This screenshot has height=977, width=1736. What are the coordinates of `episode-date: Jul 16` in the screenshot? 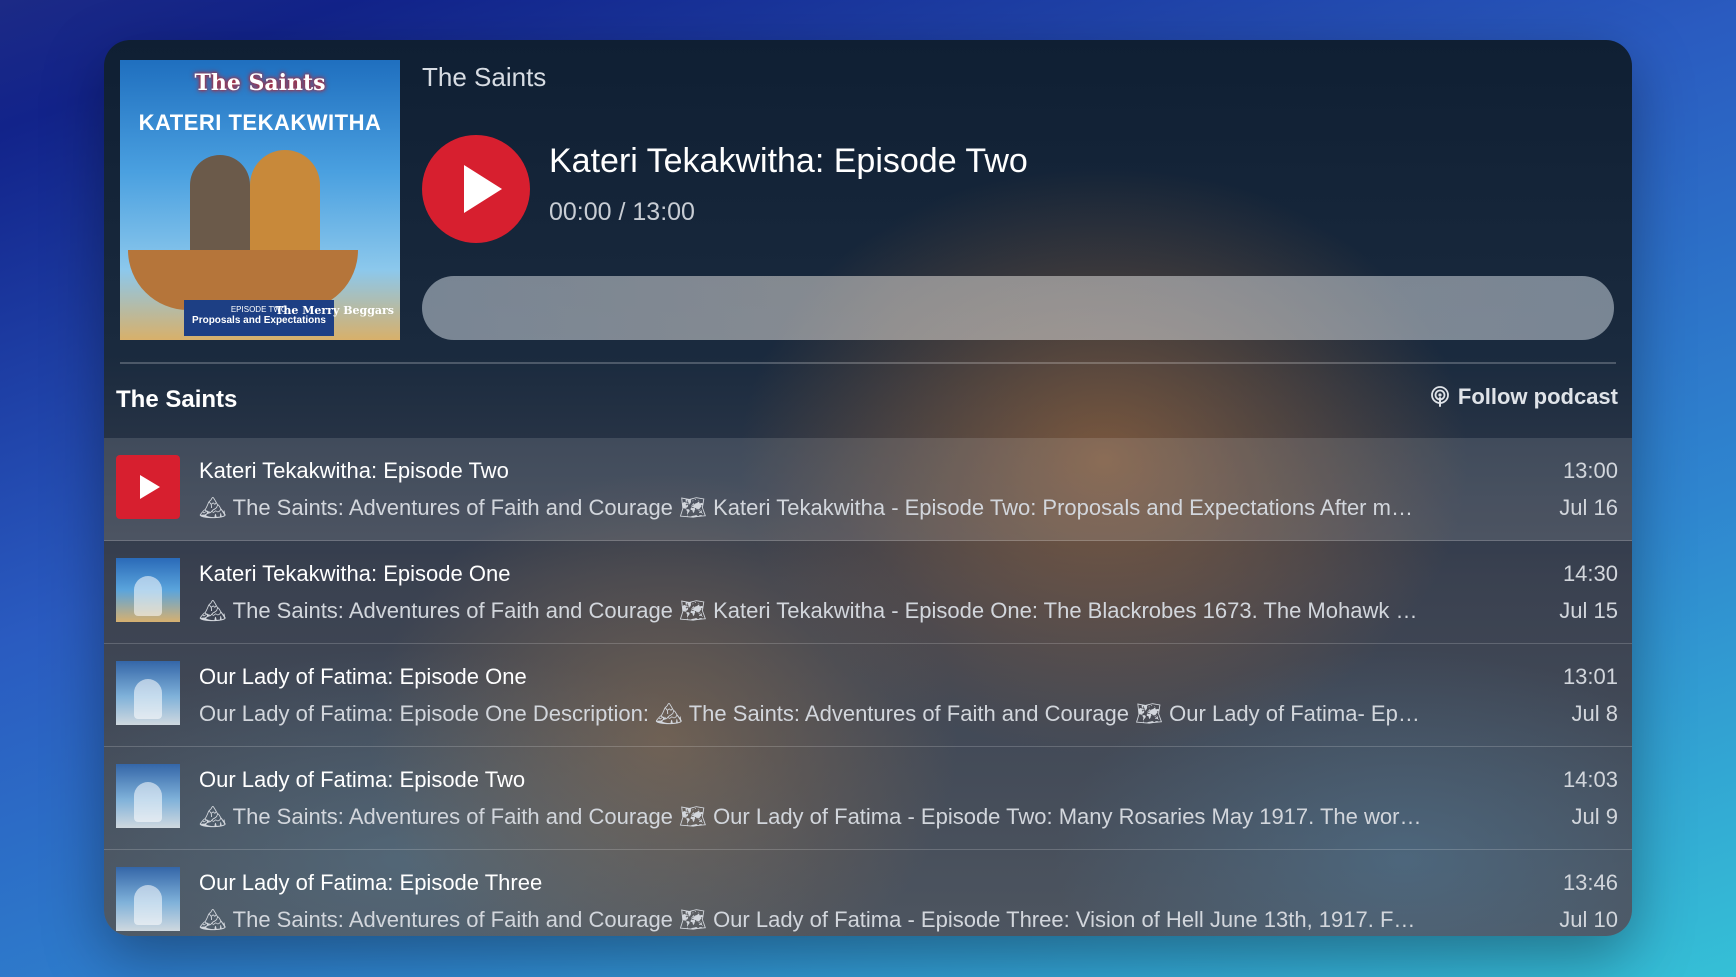 It's located at (1588, 507).